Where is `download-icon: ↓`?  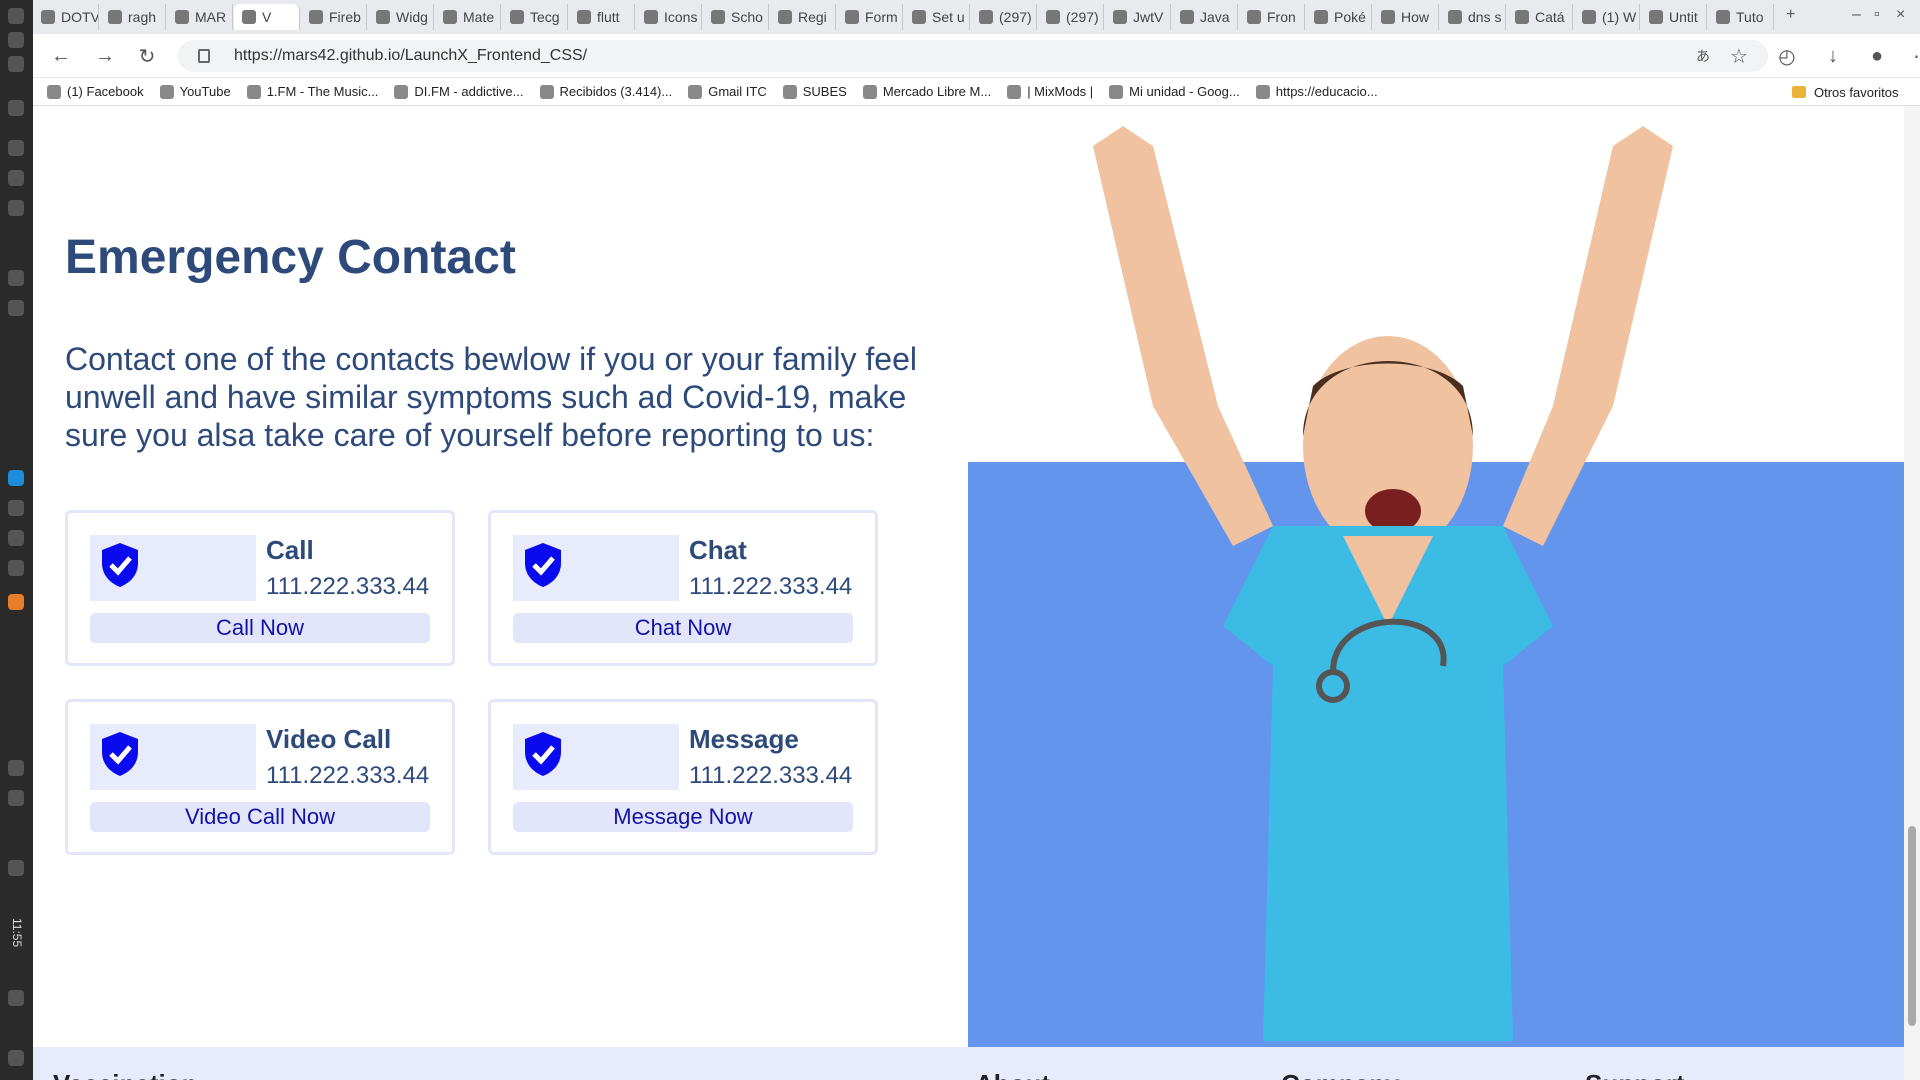 download-icon: ↓ is located at coordinates (1833, 56).